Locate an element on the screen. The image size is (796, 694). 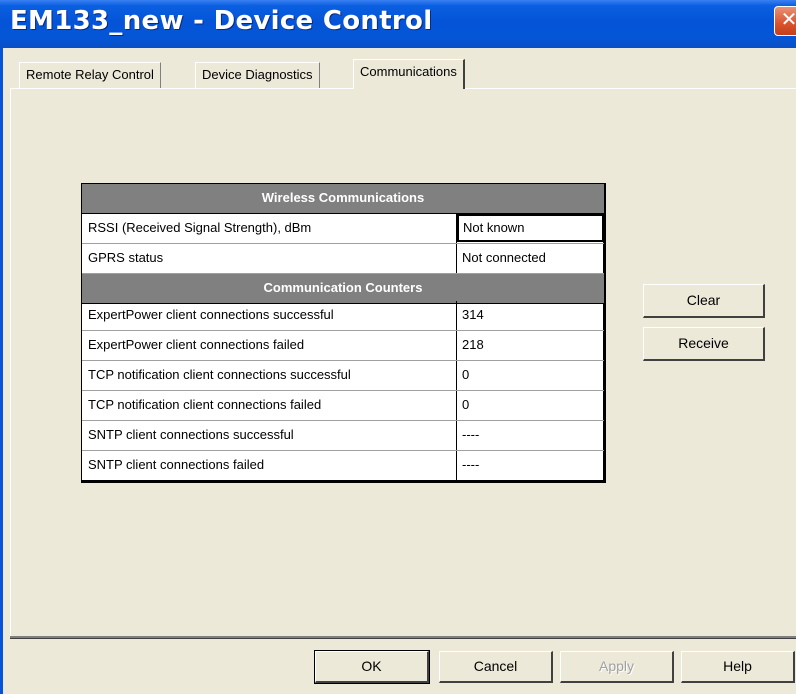
apply-button: Apply is located at coordinates (617, 667).